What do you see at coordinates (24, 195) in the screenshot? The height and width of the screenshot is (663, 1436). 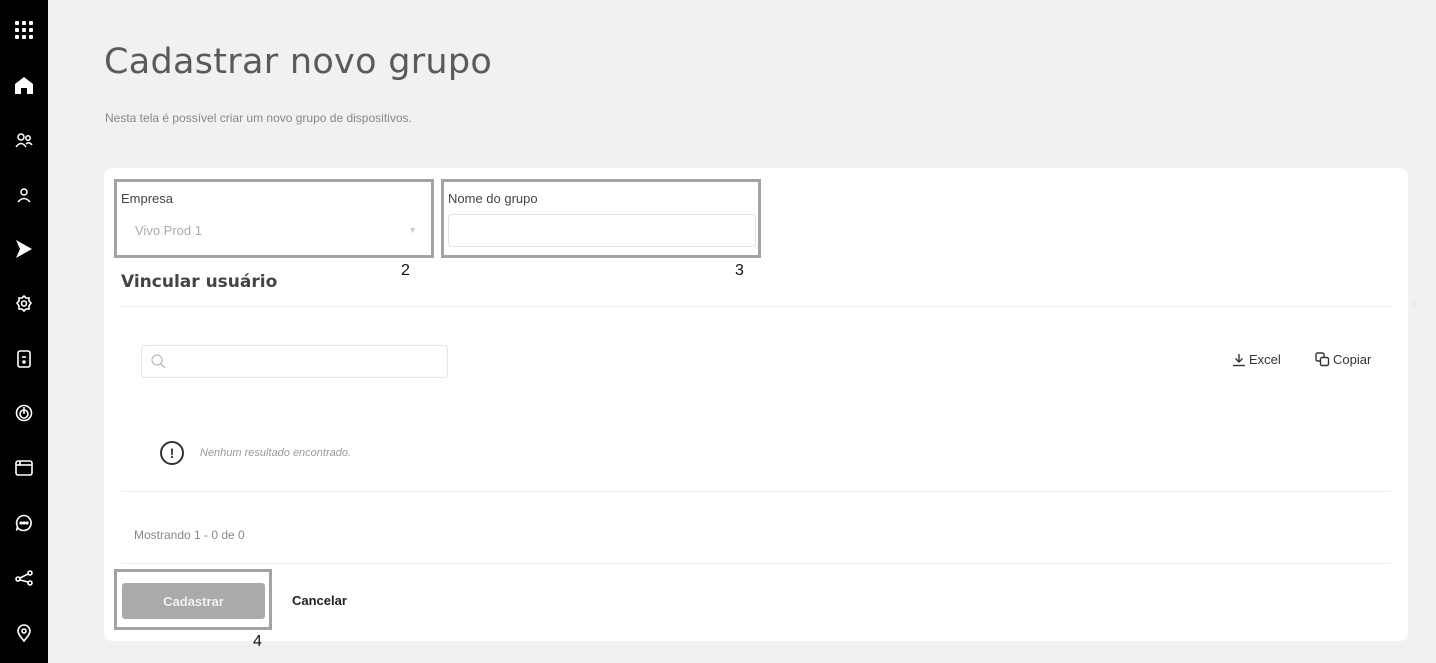 I see `user-icon` at bounding box center [24, 195].